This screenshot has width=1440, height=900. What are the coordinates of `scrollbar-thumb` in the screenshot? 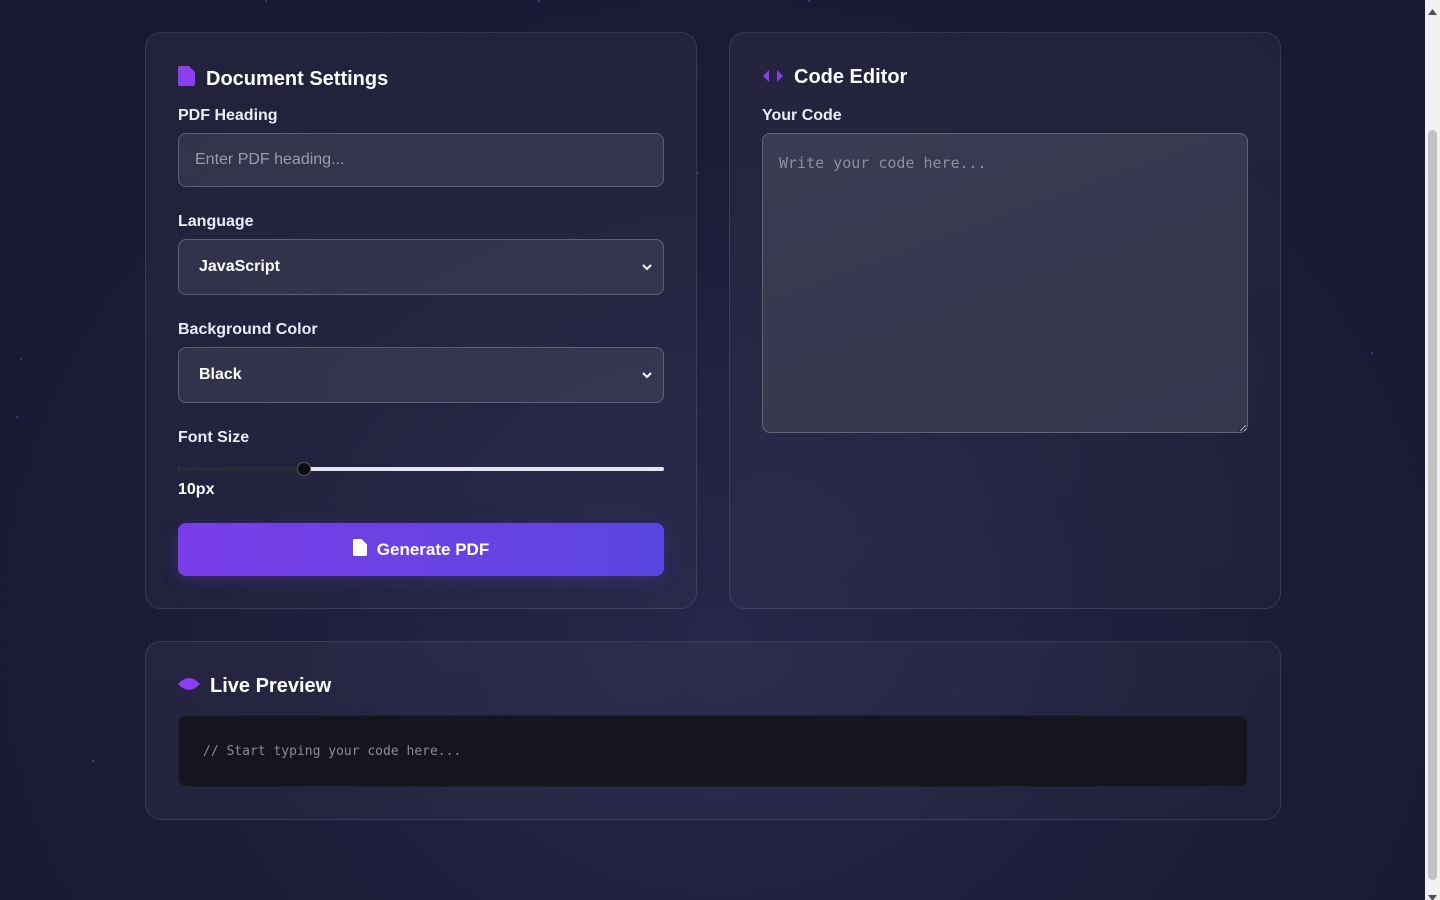 It's located at (1432, 505).